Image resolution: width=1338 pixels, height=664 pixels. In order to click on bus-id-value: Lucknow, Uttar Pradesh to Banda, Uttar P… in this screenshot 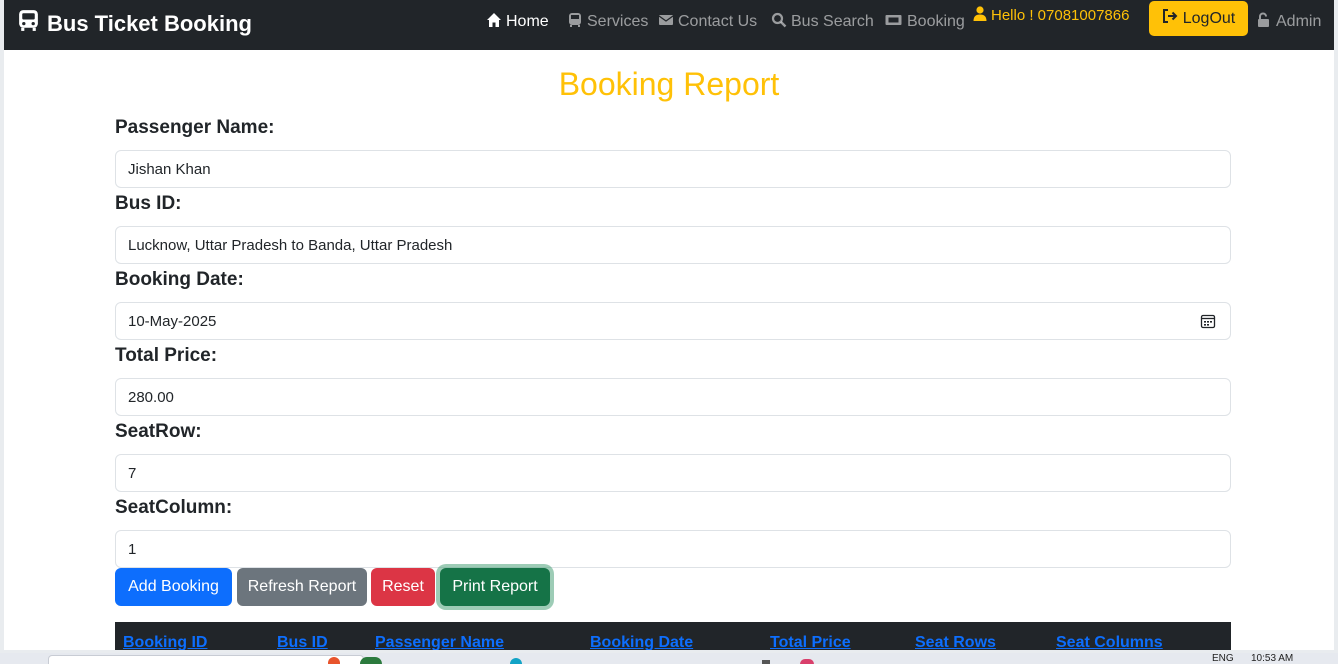, I will do `click(290, 245)`.